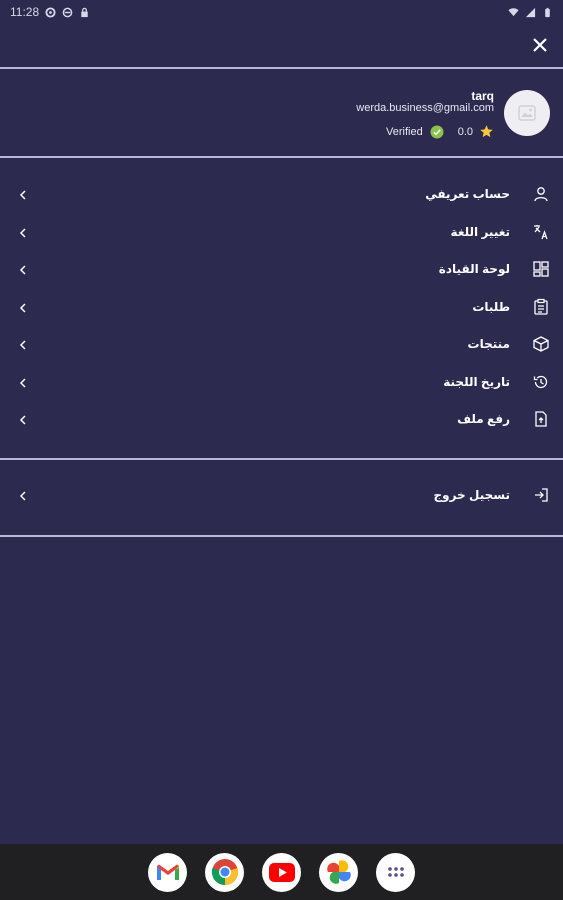 The height and width of the screenshot is (900, 563). What do you see at coordinates (482, 96) in the screenshot?
I see `profile-name: tarq` at bounding box center [482, 96].